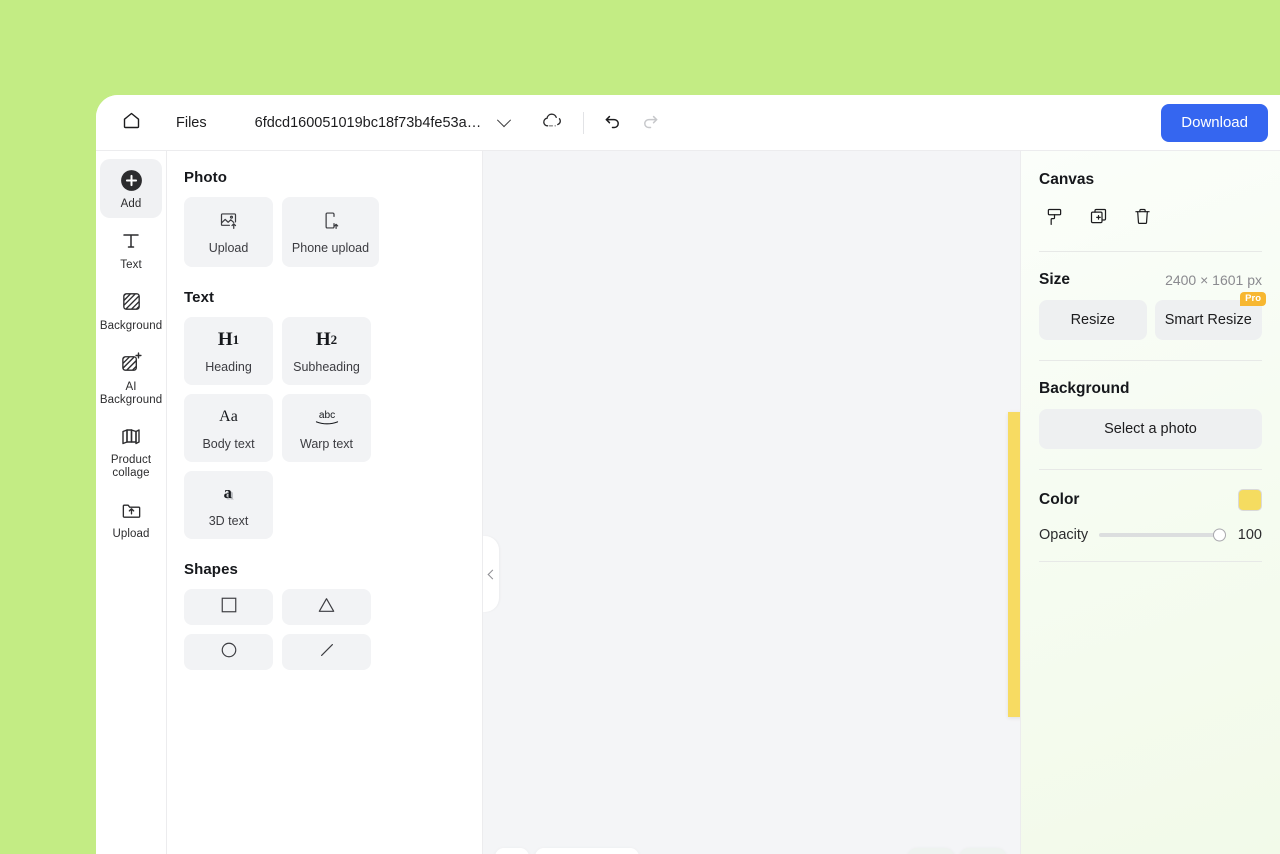 Image resolution: width=1280 pixels, height=854 pixels. What do you see at coordinates (1059, 499) in the screenshot?
I see `color-label: Color` at bounding box center [1059, 499].